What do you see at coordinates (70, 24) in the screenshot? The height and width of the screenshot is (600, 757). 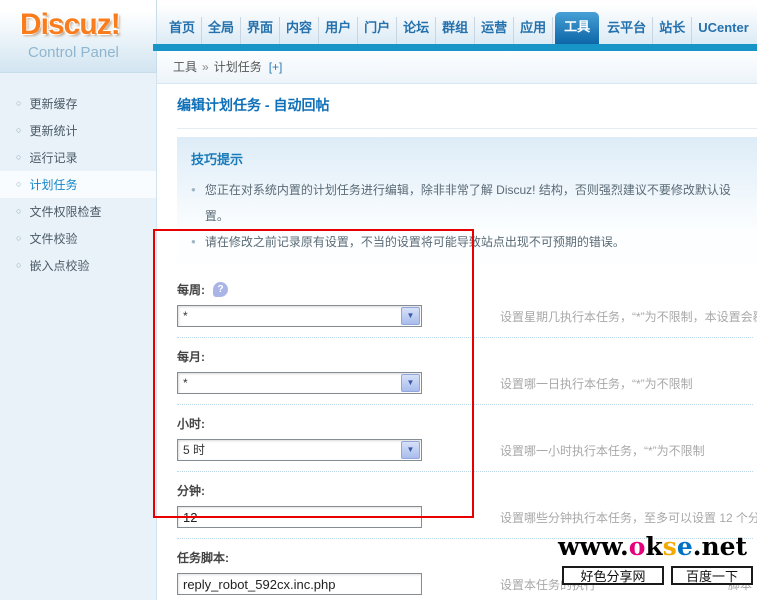 I see `app-logo: Discuz!` at bounding box center [70, 24].